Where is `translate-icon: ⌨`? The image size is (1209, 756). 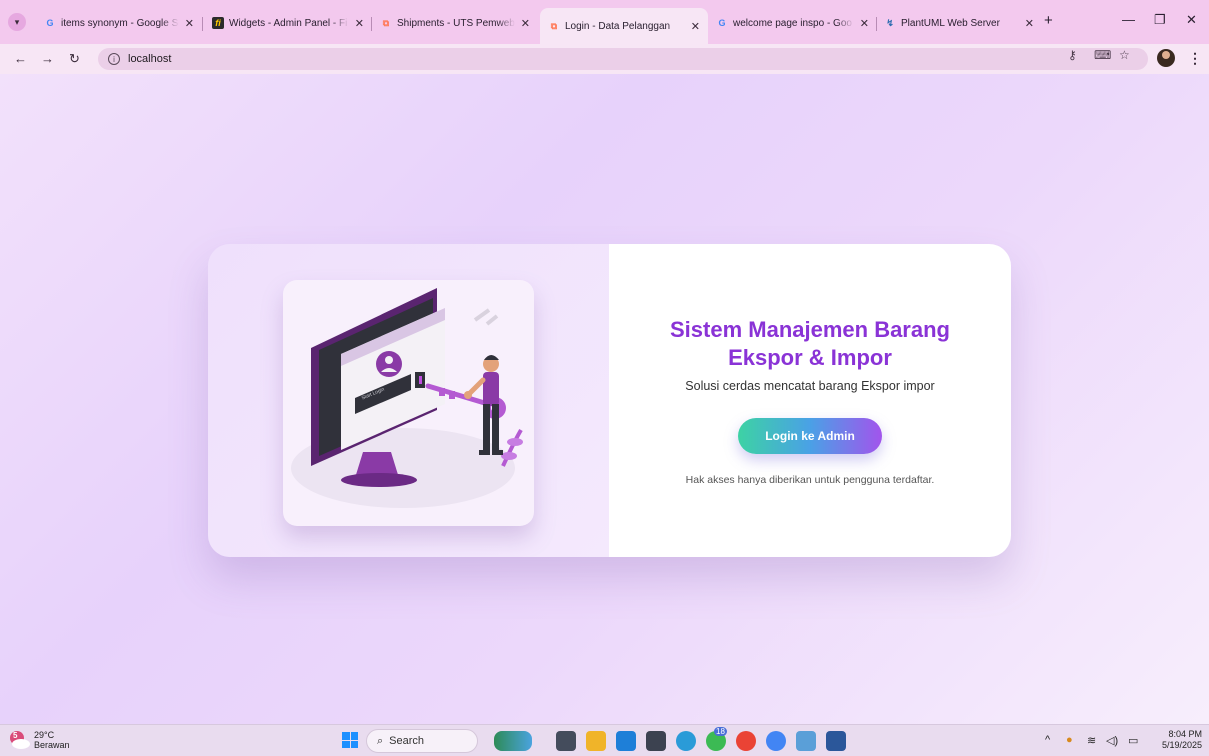 translate-icon: ⌨ is located at coordinates (1102, 55).